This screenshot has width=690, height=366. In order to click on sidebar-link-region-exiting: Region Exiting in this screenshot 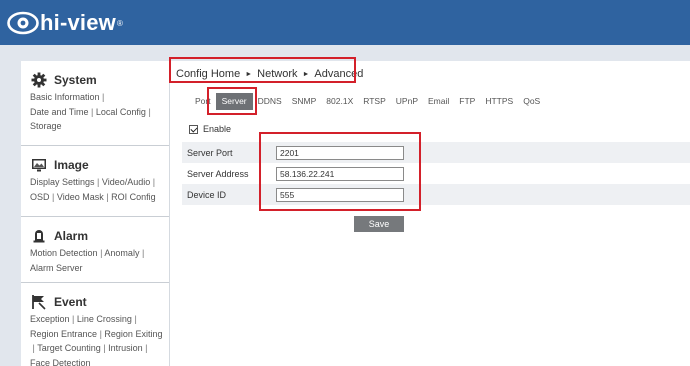, I will do `click(133, 334)`.